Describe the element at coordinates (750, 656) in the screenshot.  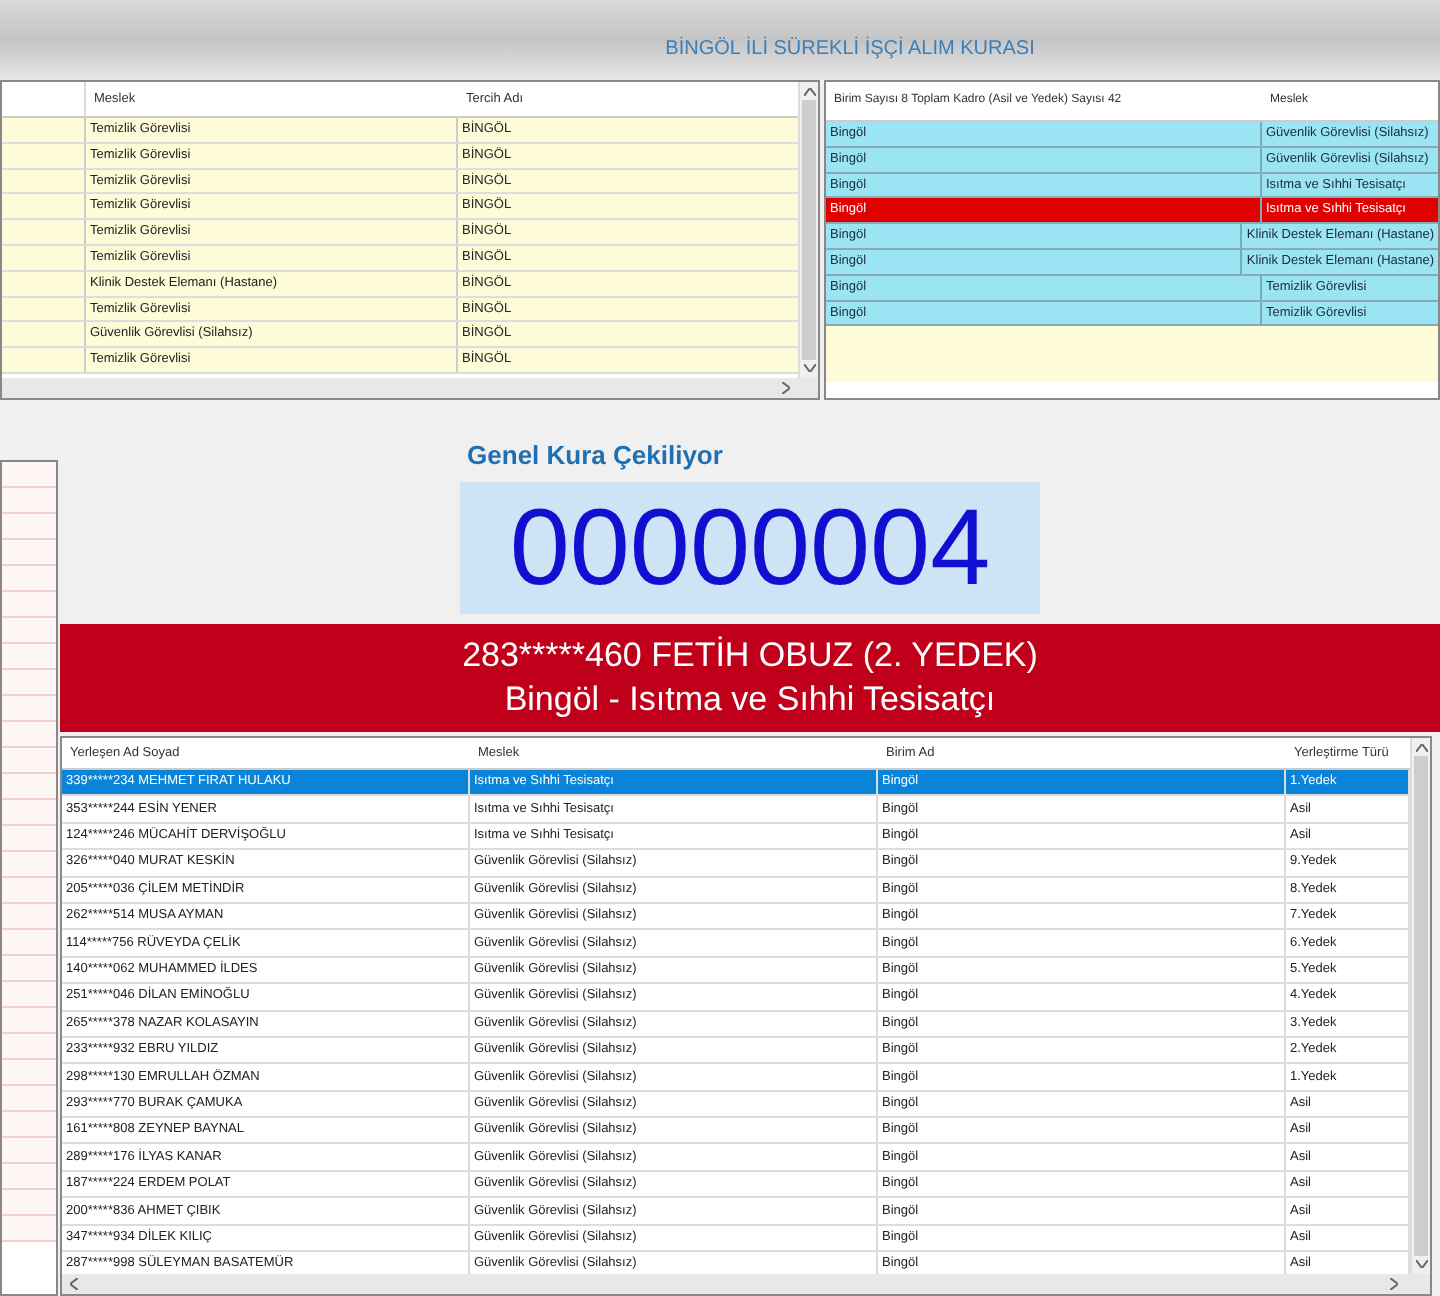
I see `winner-text: 283*****460 FETİH OBUZ (2. YEDEK)` at that location.